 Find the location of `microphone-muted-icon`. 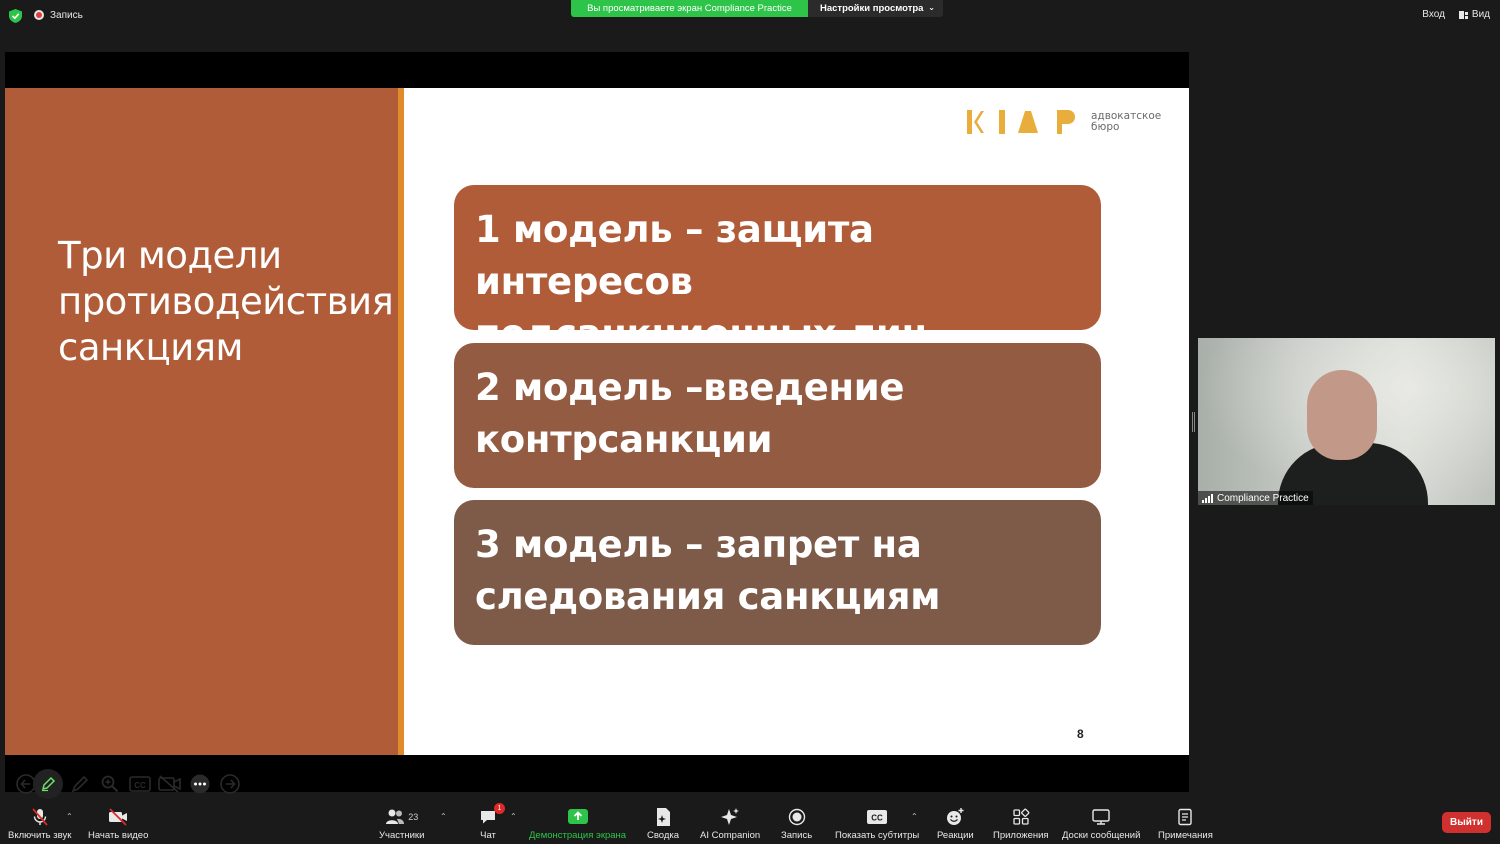

microphone-muted-icon is located at coordinates (39, 817).